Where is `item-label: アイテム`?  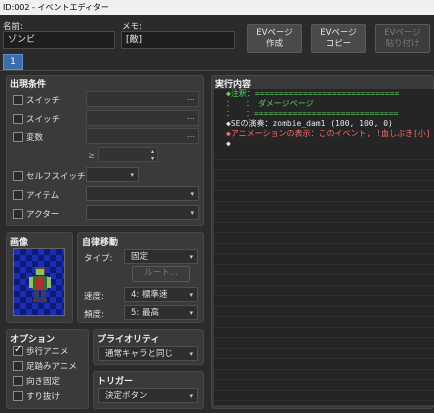 item-label: アイテム is located at coordinates (43, 196).